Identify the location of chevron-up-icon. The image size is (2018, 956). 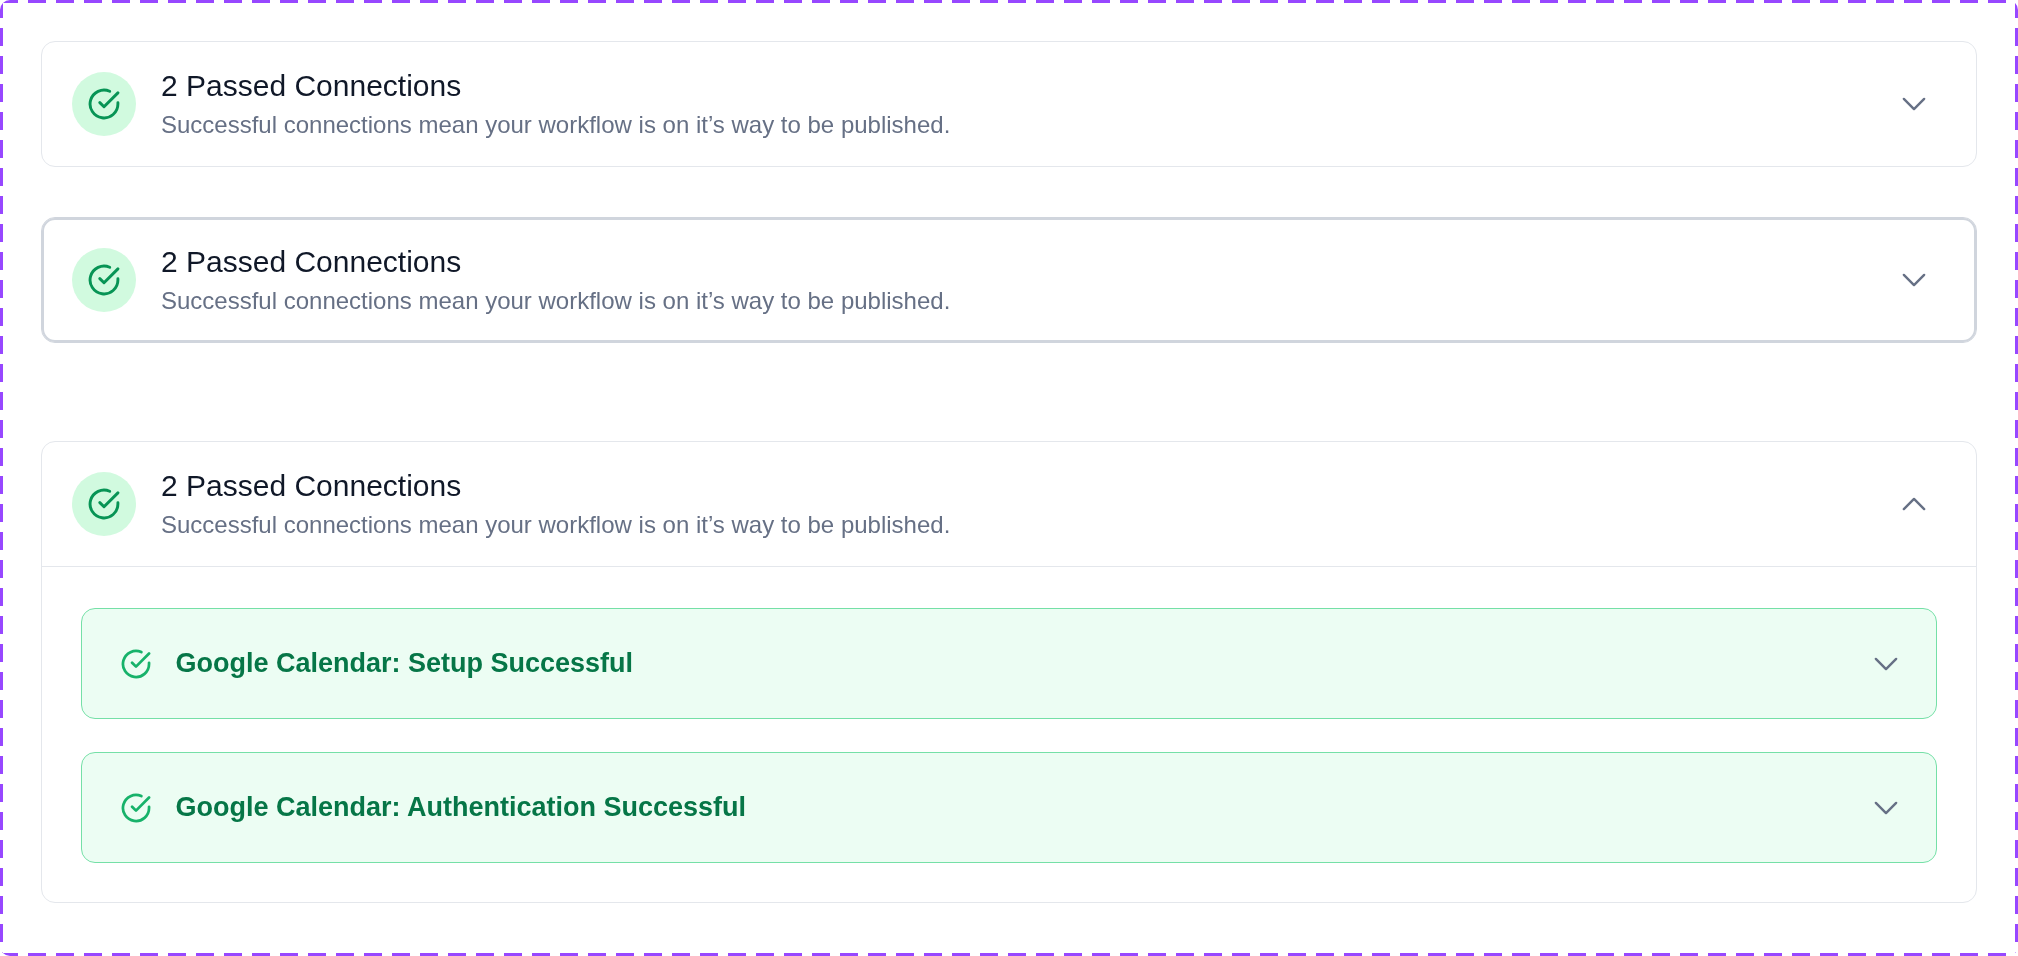
(1914, 504).